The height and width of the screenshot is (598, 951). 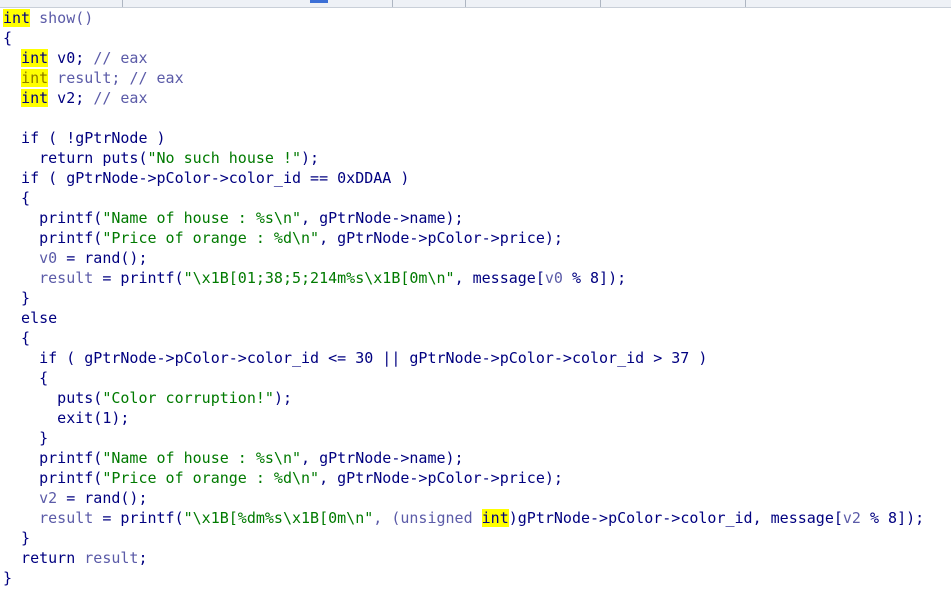 What do you see at coordinates (475, 98) in the screenshot?
I see `code-line: int v2; // eax` at bounding box center [475, 98].